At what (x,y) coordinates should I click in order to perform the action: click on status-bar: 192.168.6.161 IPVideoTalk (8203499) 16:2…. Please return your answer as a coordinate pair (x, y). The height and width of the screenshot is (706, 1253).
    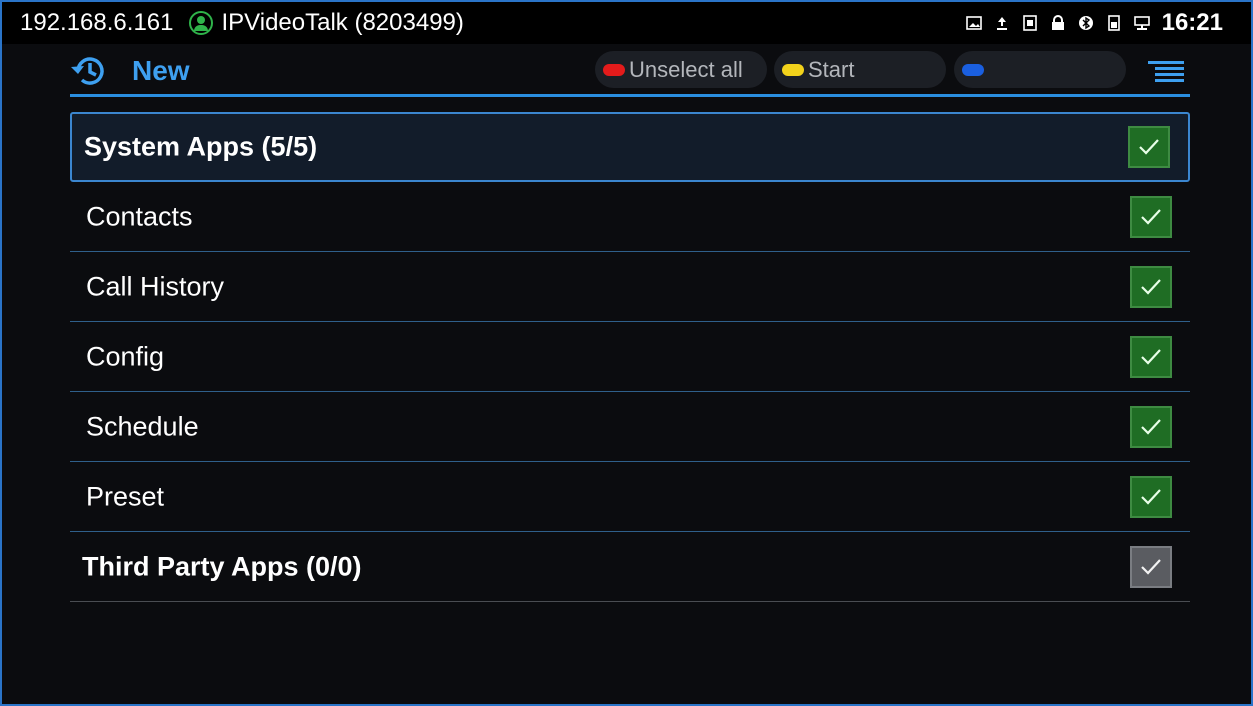
    Looking at the image, I should click on (626, 23).